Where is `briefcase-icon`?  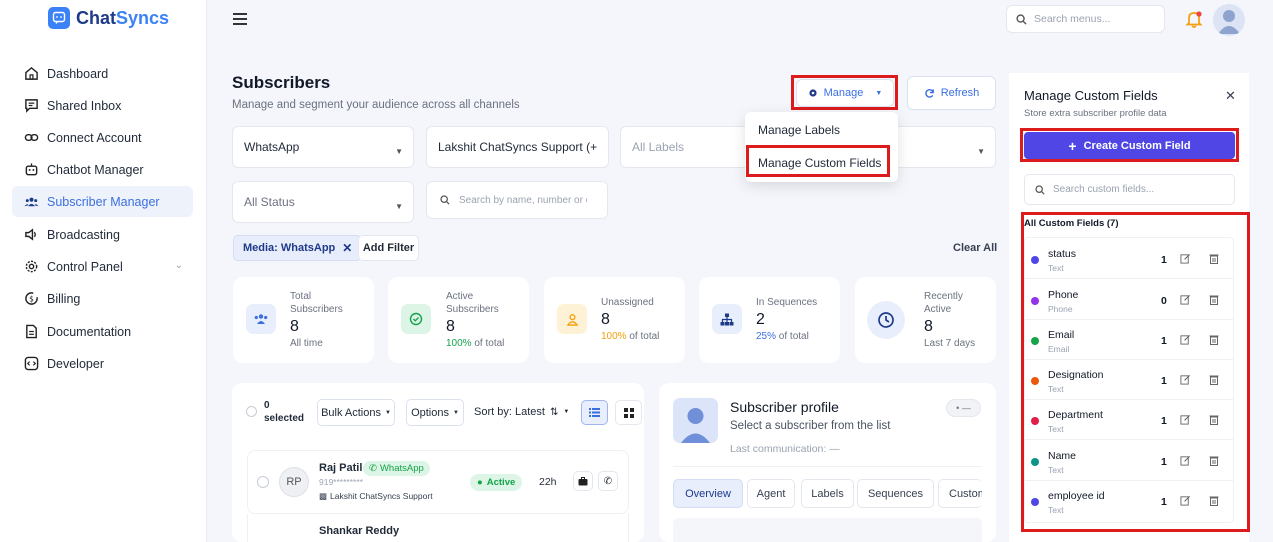 briefcase-icon is located at coordinates (583, 481).